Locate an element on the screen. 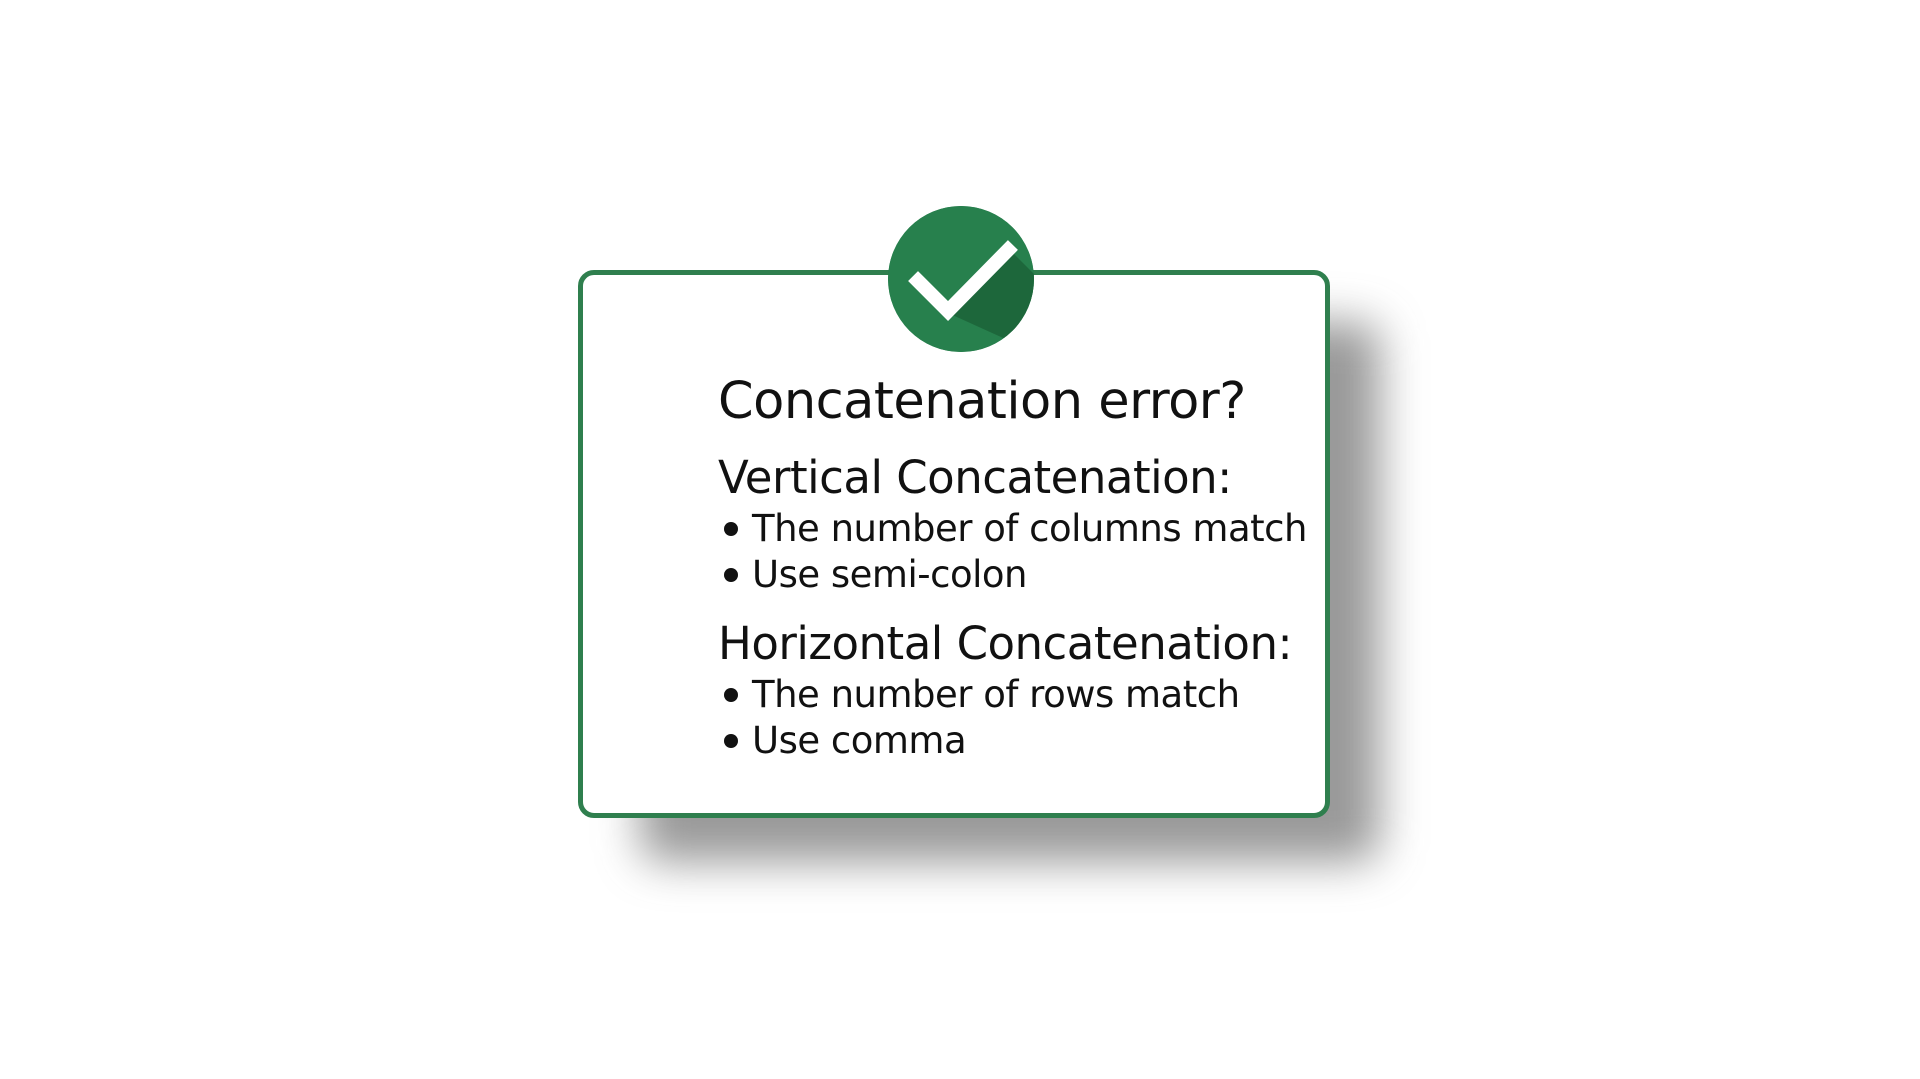  list-item-text: Use semi-colon is located at coordinates (889, 574).